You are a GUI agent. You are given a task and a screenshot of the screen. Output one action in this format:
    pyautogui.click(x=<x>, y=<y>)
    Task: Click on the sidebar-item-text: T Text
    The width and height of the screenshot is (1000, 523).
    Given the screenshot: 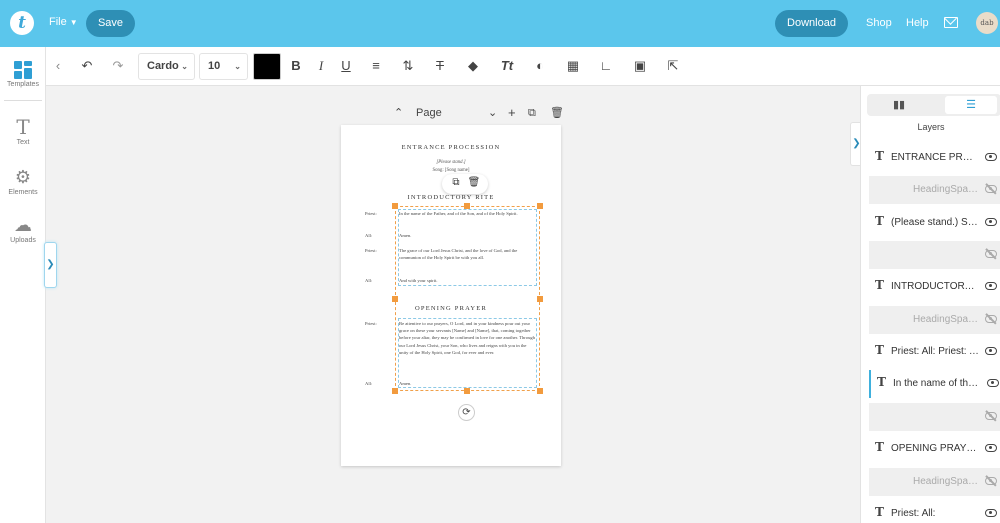 What is the action you would take?
    pyautogui.click(x=23, y=131)
    